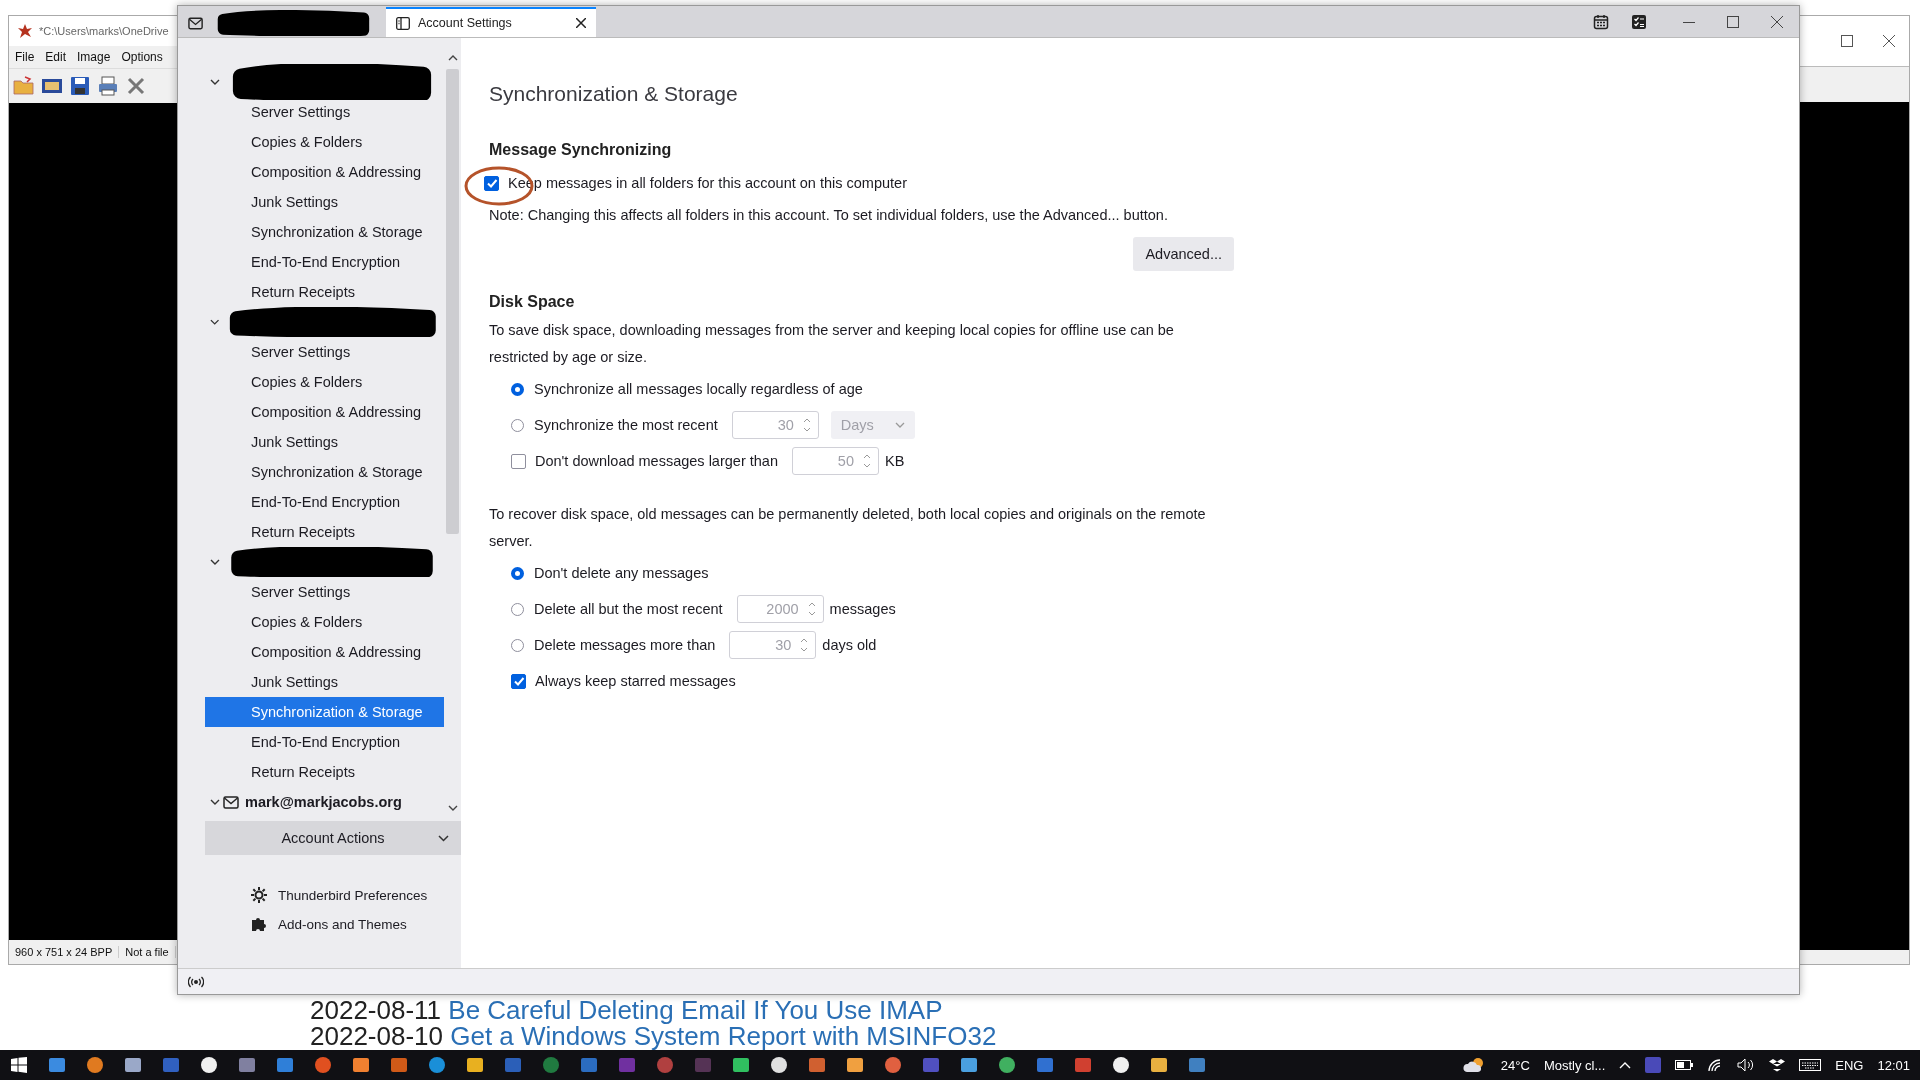 This screenshot has height=1080, width=1920. I want to click on menu-item: Options, so click(142, 57).